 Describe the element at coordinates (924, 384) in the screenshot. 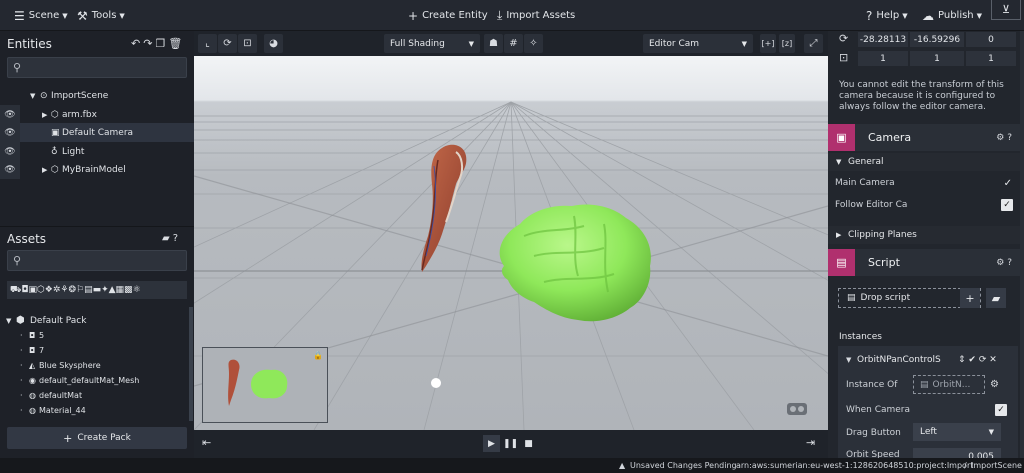

I see `script-icon: ▤` at that location.